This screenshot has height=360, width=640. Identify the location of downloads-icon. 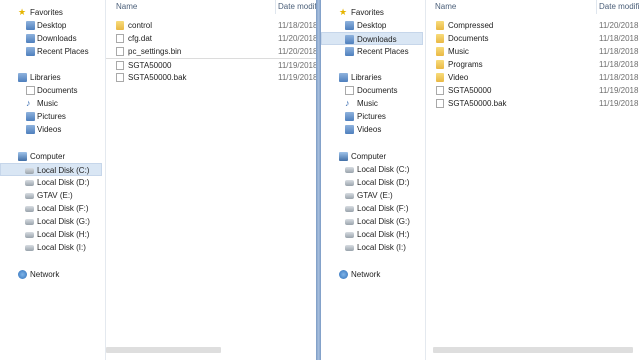
(349, 39).